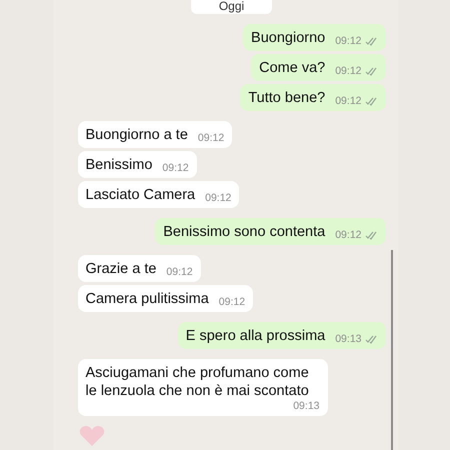 The image size is (450, 450). I want to click on message-text: Benissimo sono contenta, so click(244, 232).